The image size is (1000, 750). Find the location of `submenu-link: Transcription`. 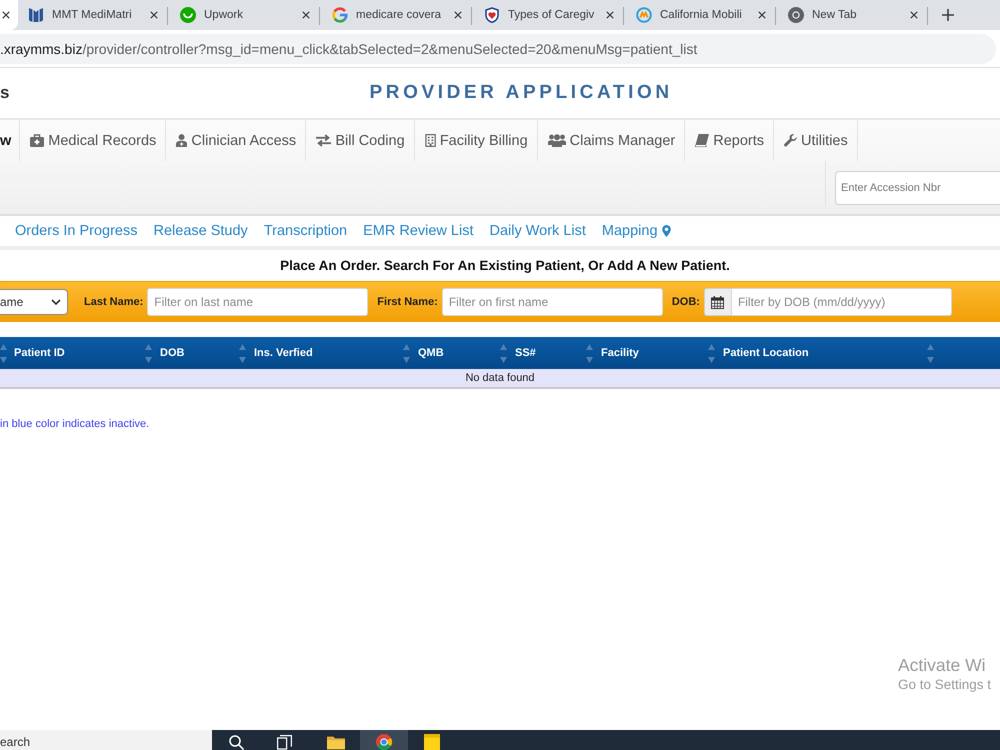

submenu-link: Transcription is located at coordinates (306, 231).